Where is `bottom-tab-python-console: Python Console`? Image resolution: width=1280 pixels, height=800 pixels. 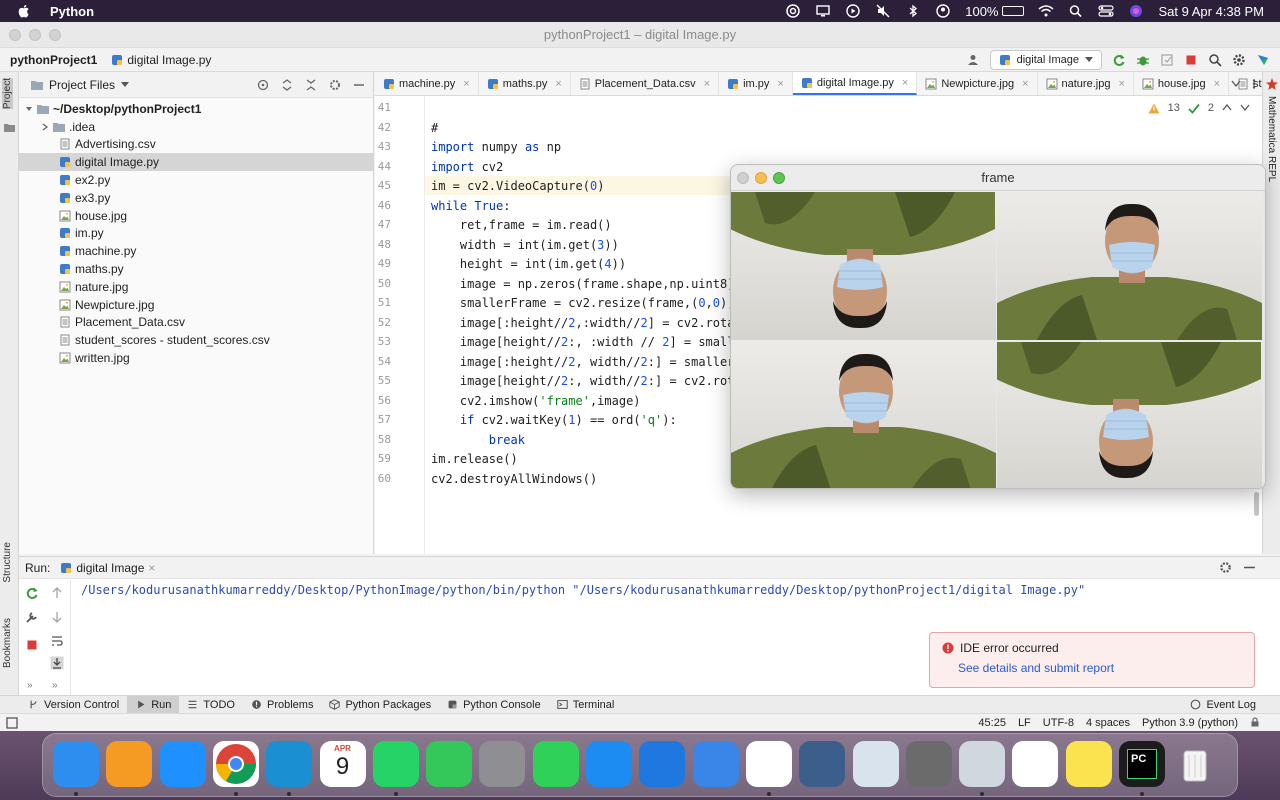 bottom-tab-python-console: Python Console is located at coordinates (494, 705).